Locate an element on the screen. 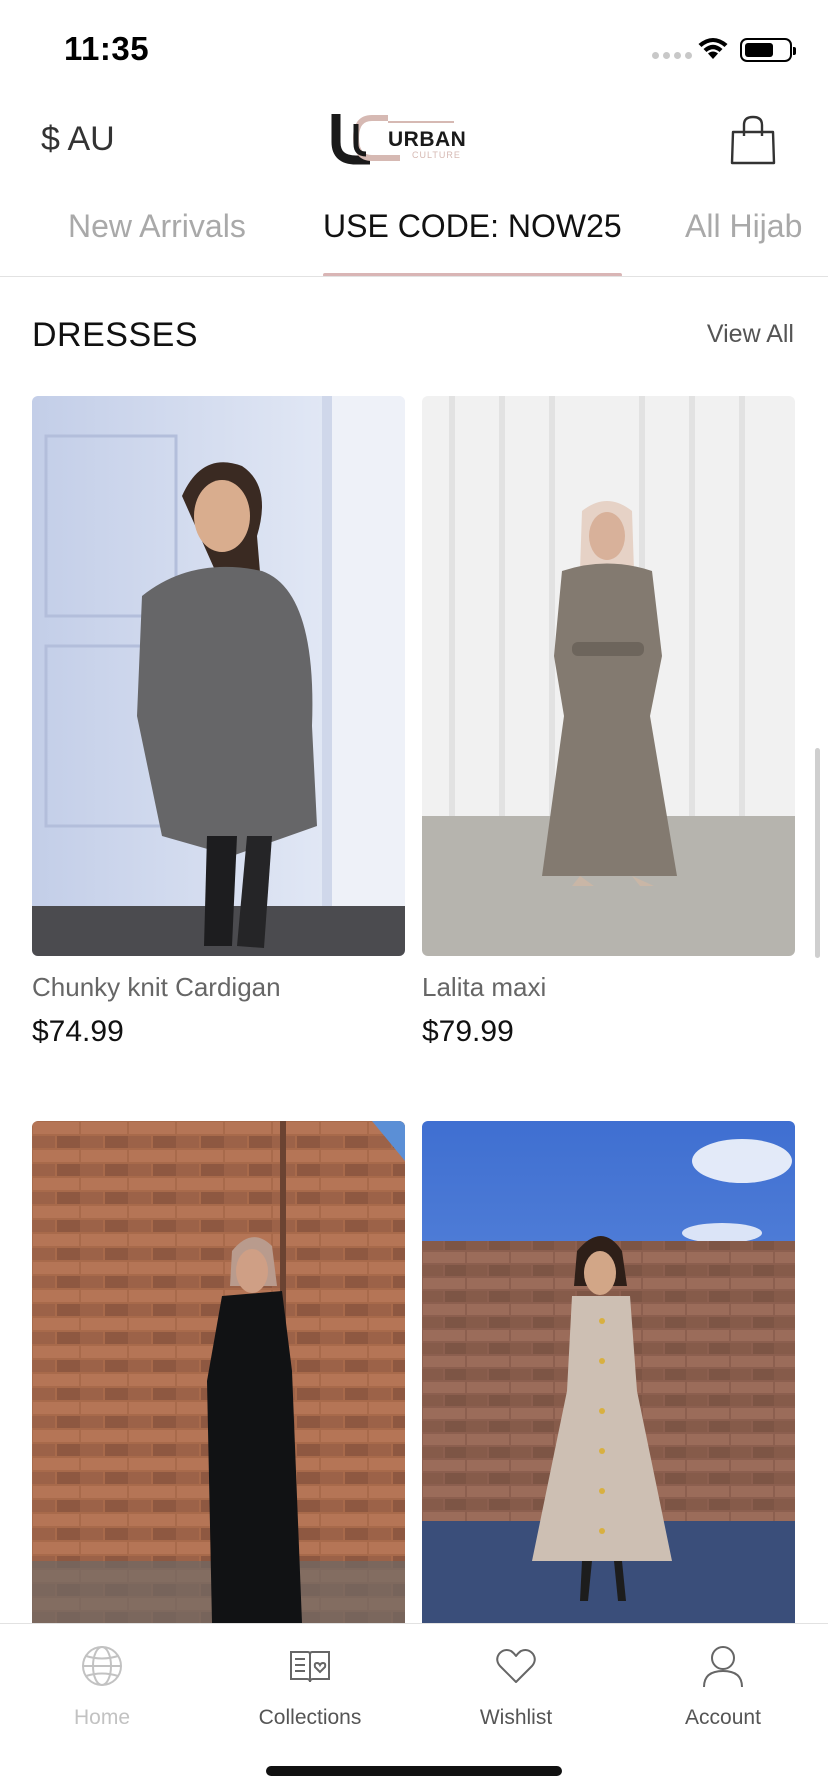 The image size is (828, 1792). heart-icon is located at coordinates (516, 1666).